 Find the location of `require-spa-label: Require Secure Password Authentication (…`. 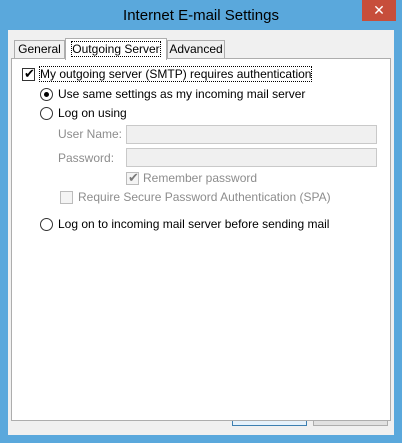

require-spa-label: Require Secure Password Authentication (… is located at coordinates (204, 197).